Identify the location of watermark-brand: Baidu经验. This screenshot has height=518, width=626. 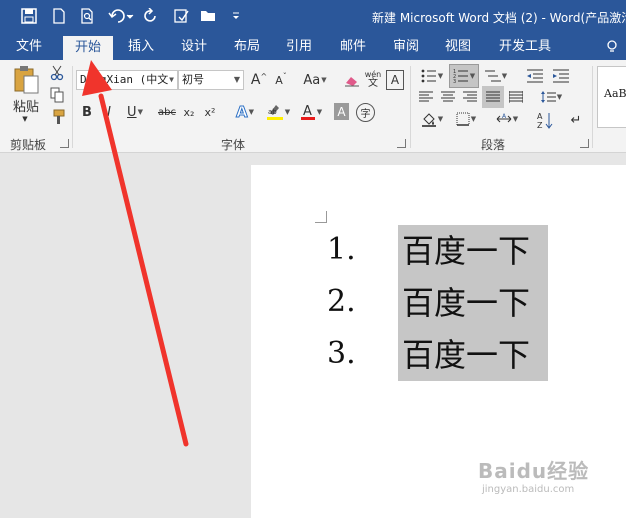
(534, 471).